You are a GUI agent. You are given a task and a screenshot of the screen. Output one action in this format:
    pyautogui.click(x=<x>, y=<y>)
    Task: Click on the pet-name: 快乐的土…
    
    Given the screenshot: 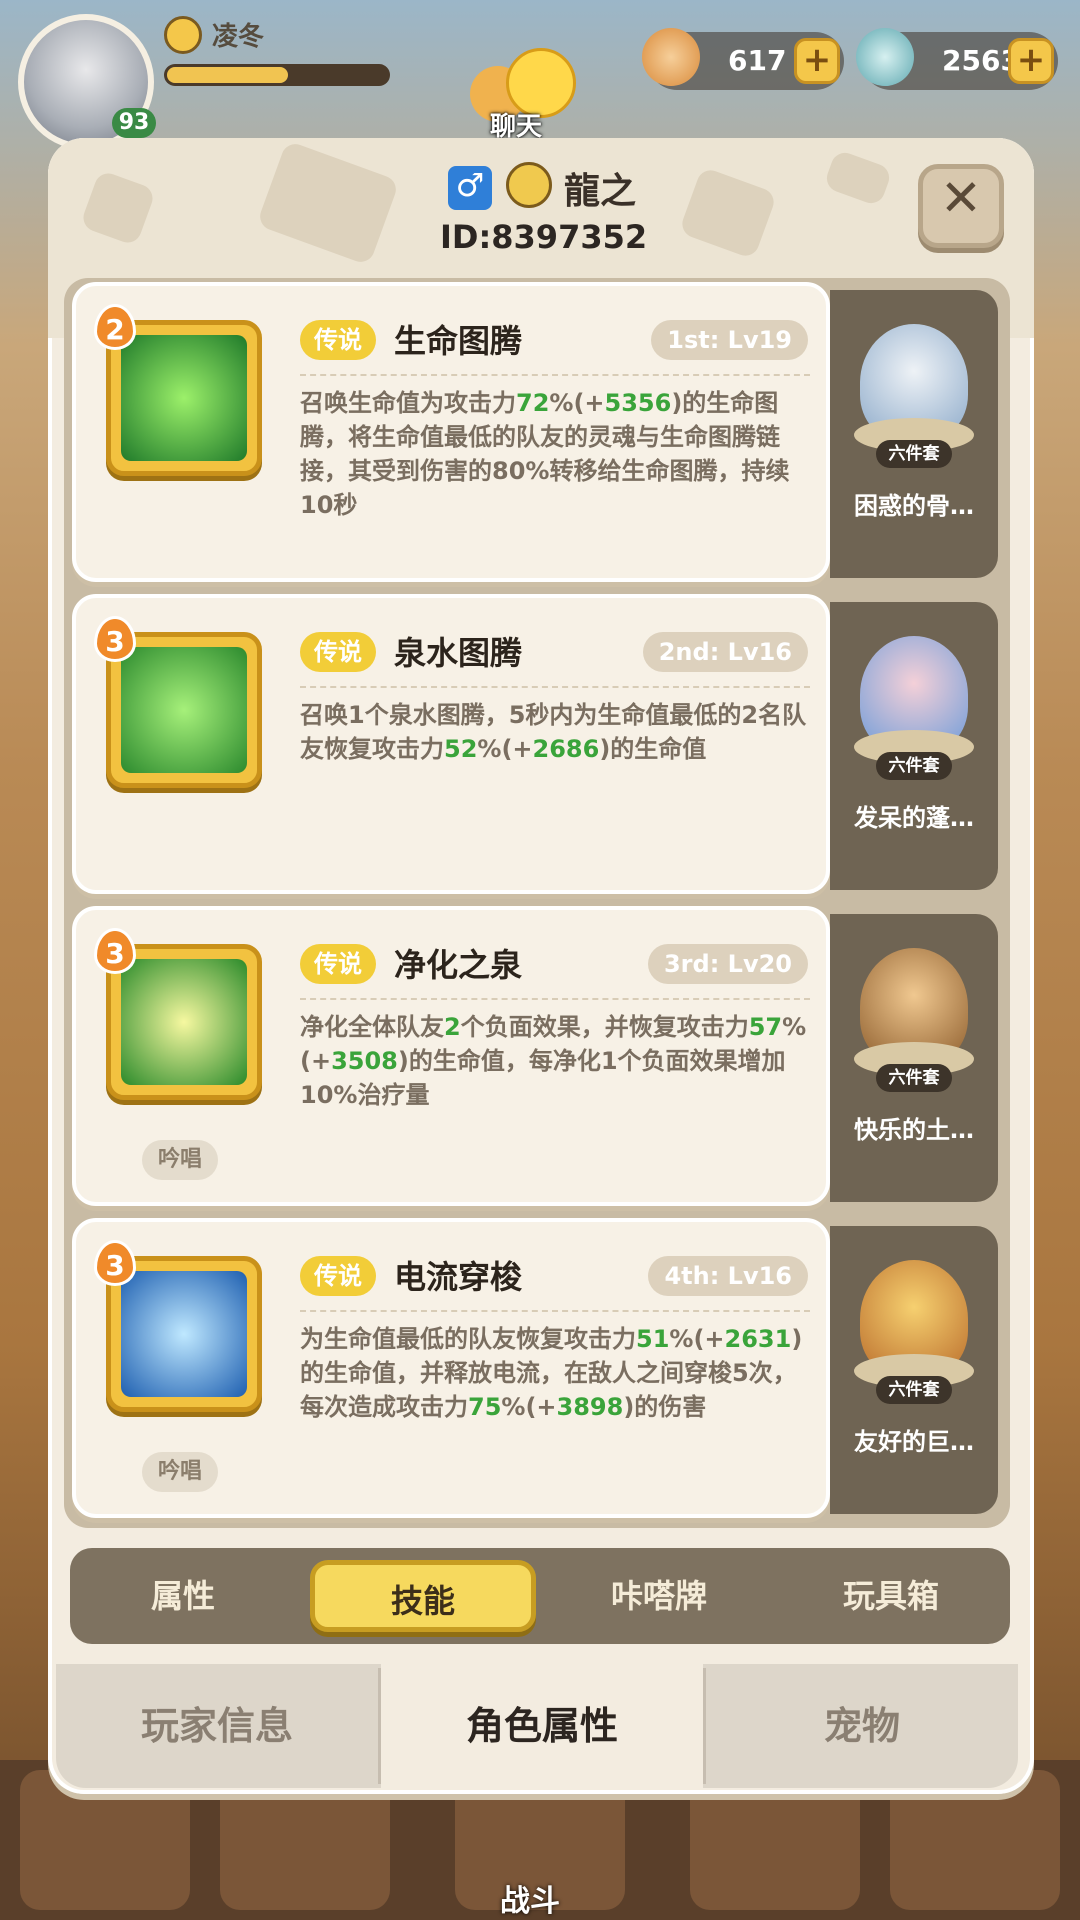 What is the action you would take?
    pyautogui.click(x=914, y=1130)
    